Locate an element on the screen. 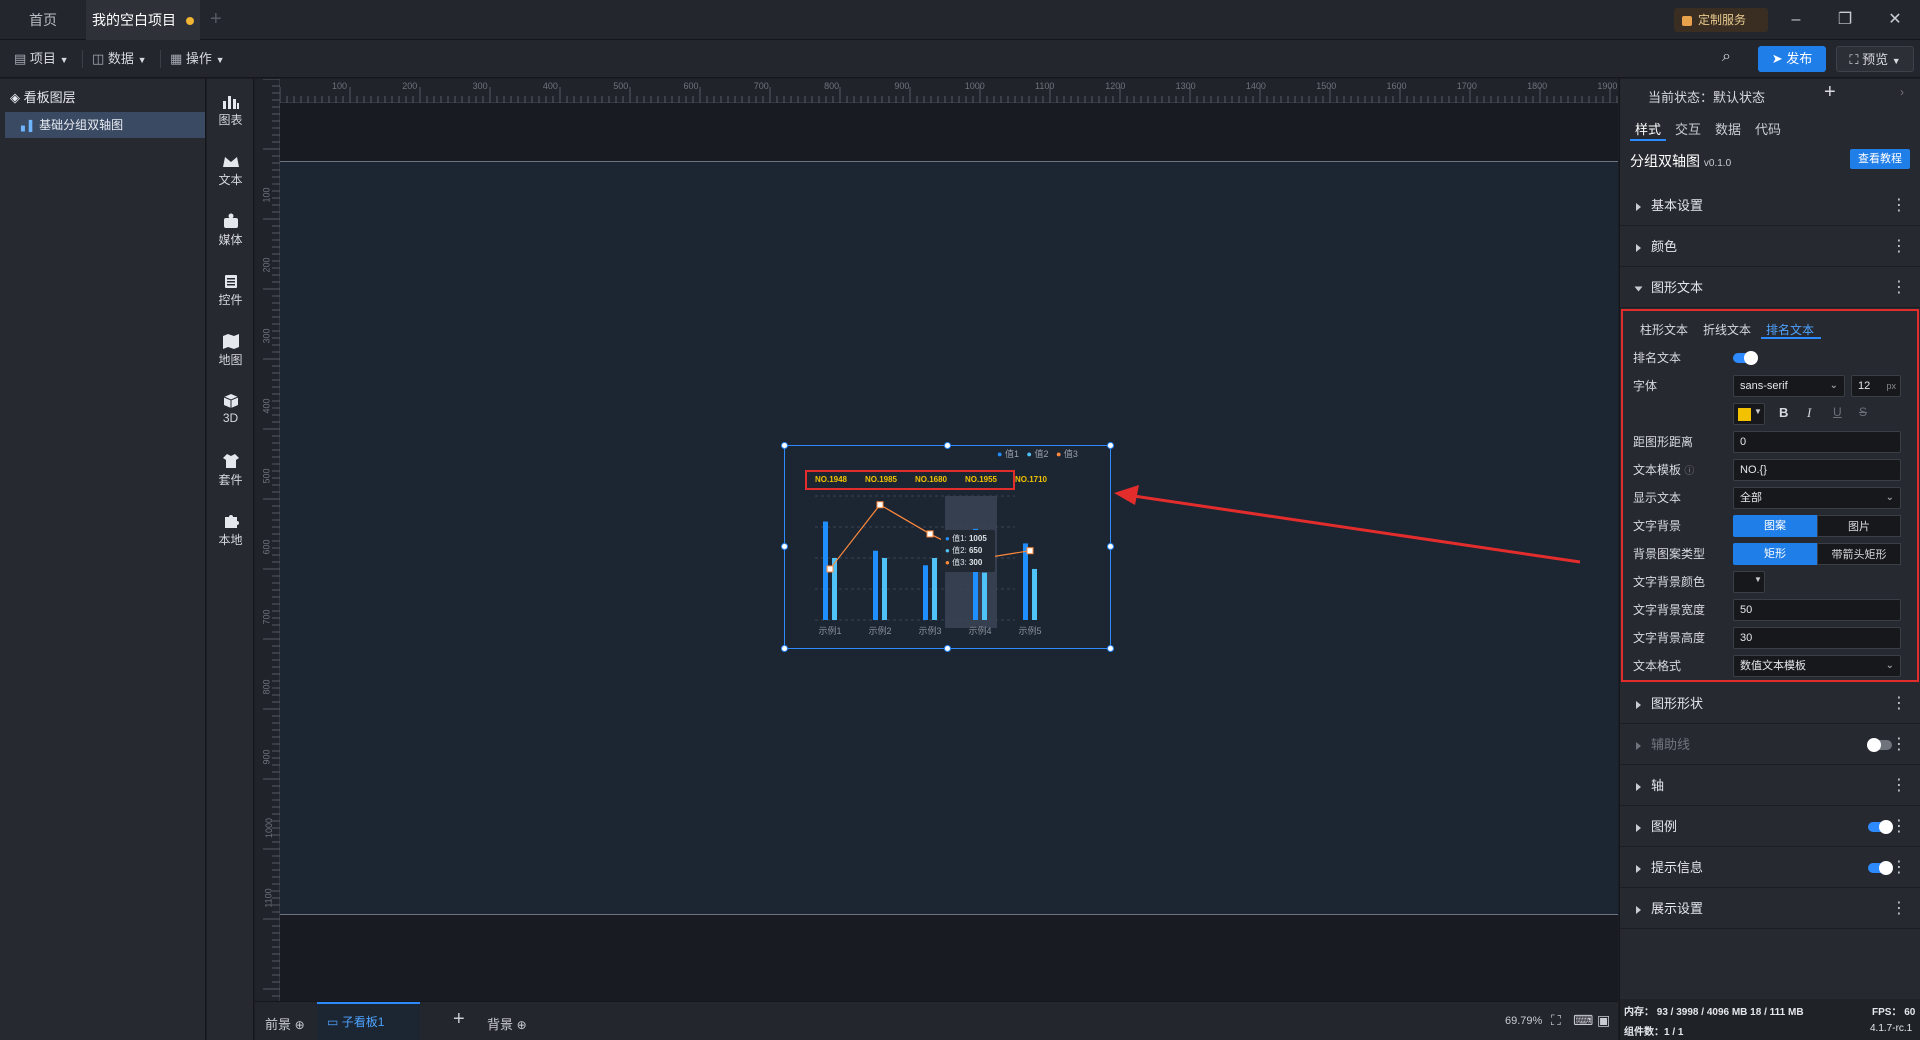 The width and height of the screenshot is (1920, 1040). active-subtab-indicator is located at coordinates (1791, 338).